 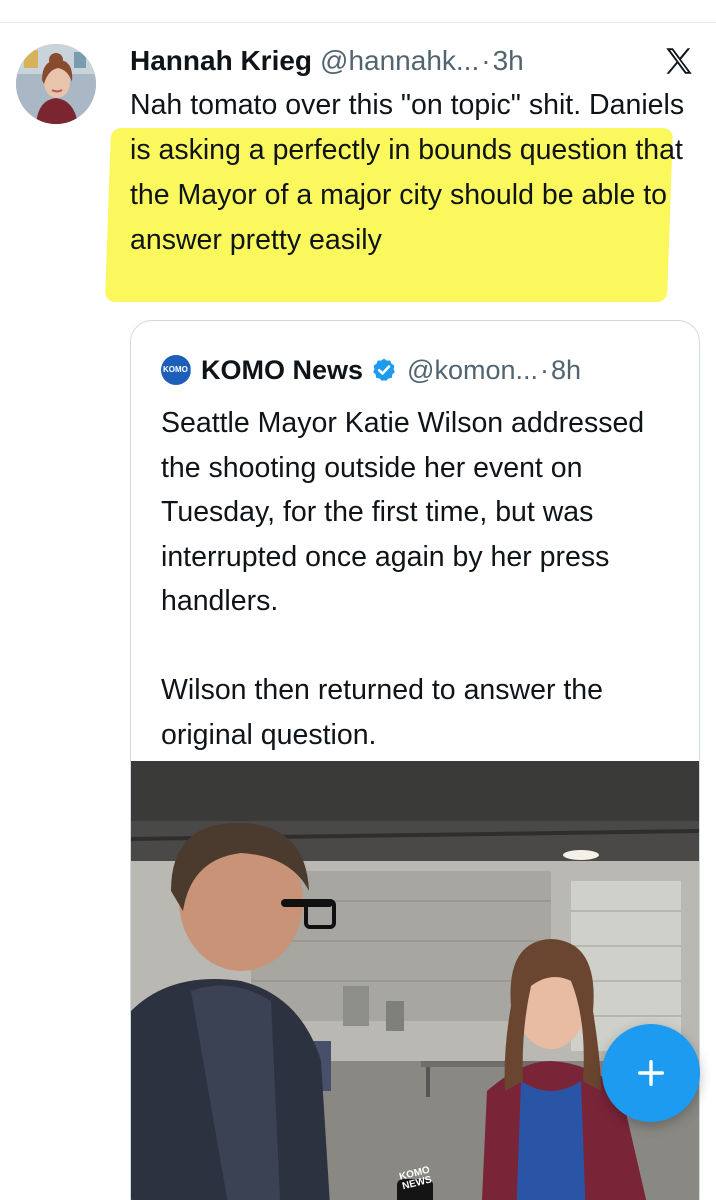 I want to click on quoted-author-name: KOMO News, so click(x=282, y=369).